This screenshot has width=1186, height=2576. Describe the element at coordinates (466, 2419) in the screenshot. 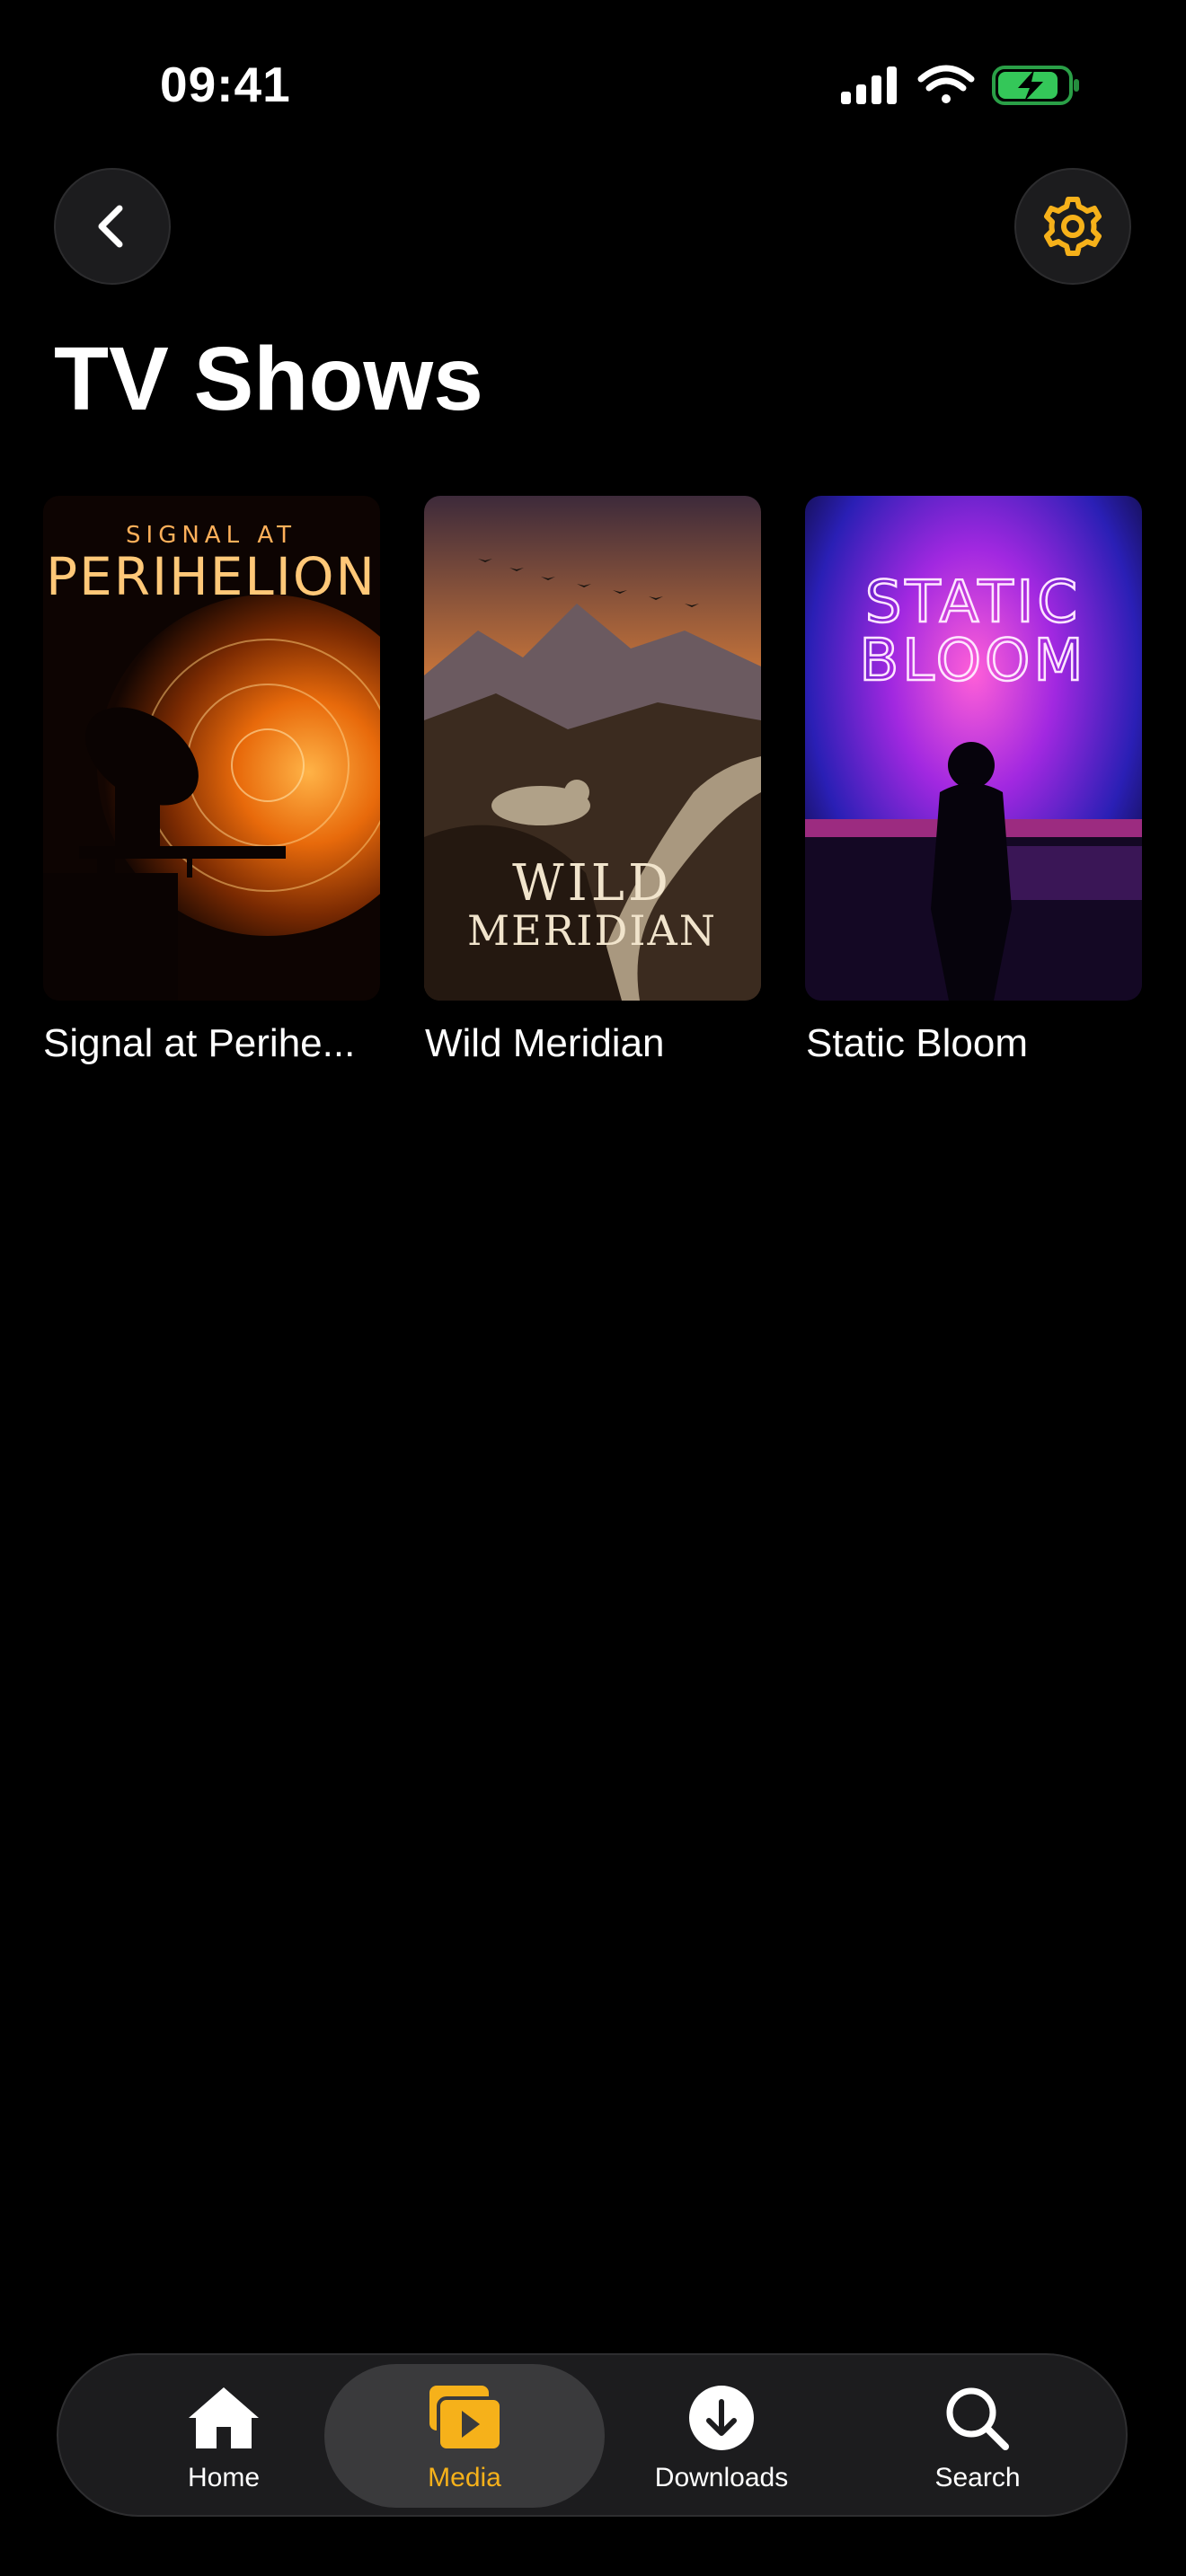

I see `media-play-icon` at that location.